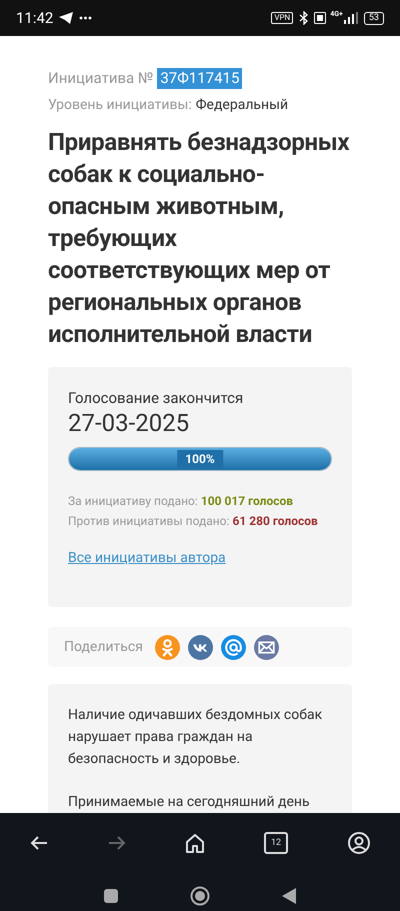 The width and height of the screenshot is (400, 911). What do you see at coordinates (242, 105) in the screenshot?
I see `initiative-level-value: Федеральный` at bounding box center [242, 105].